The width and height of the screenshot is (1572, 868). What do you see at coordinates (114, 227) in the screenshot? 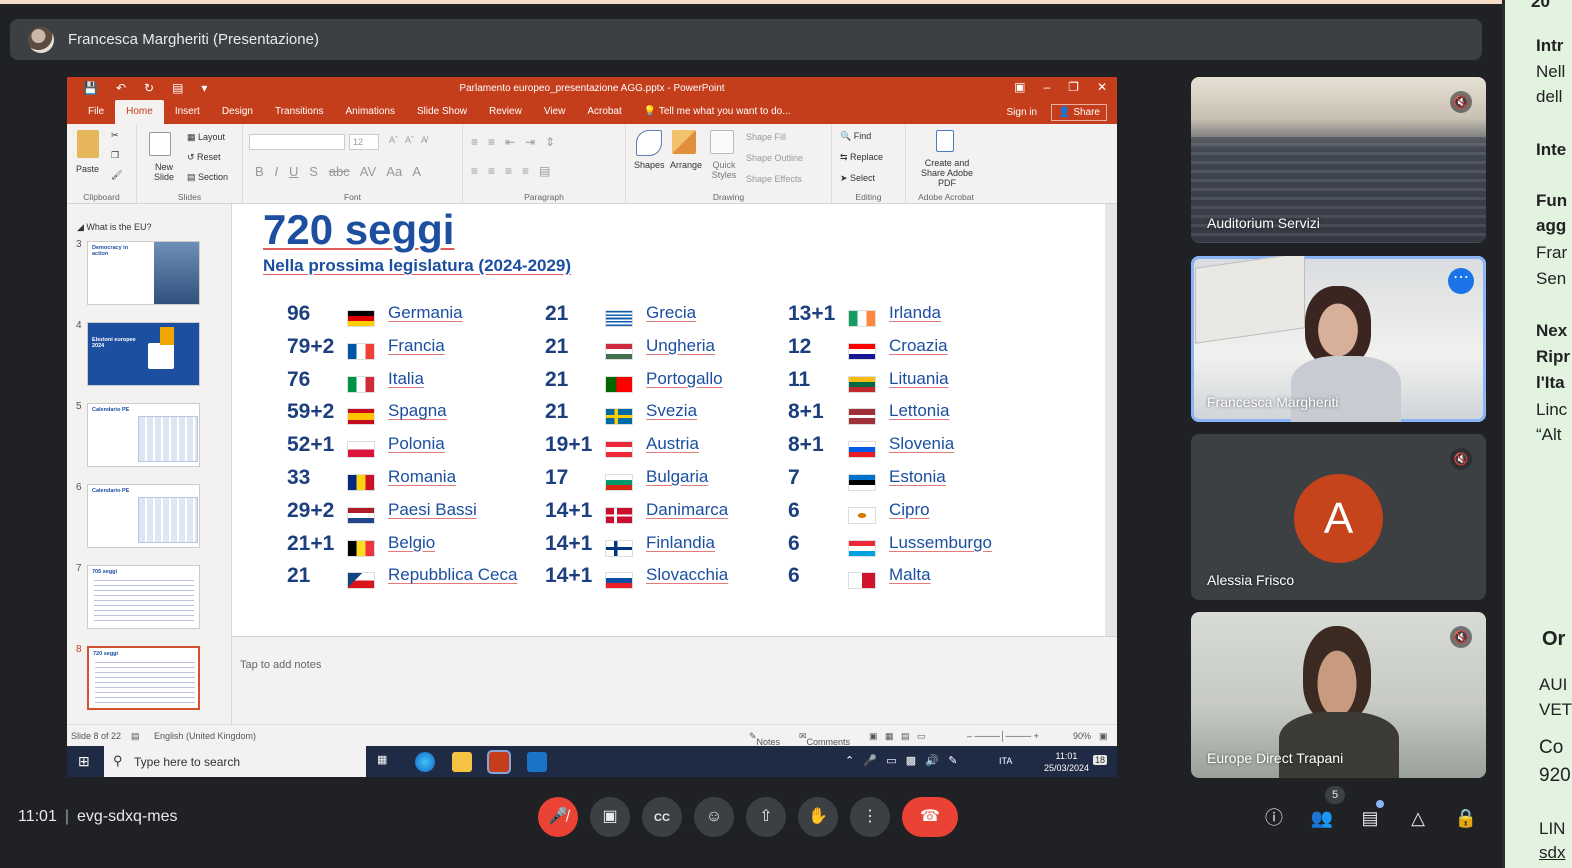
I see `section-title: ◢ What is the EU?` at bounding box center [114, 227].